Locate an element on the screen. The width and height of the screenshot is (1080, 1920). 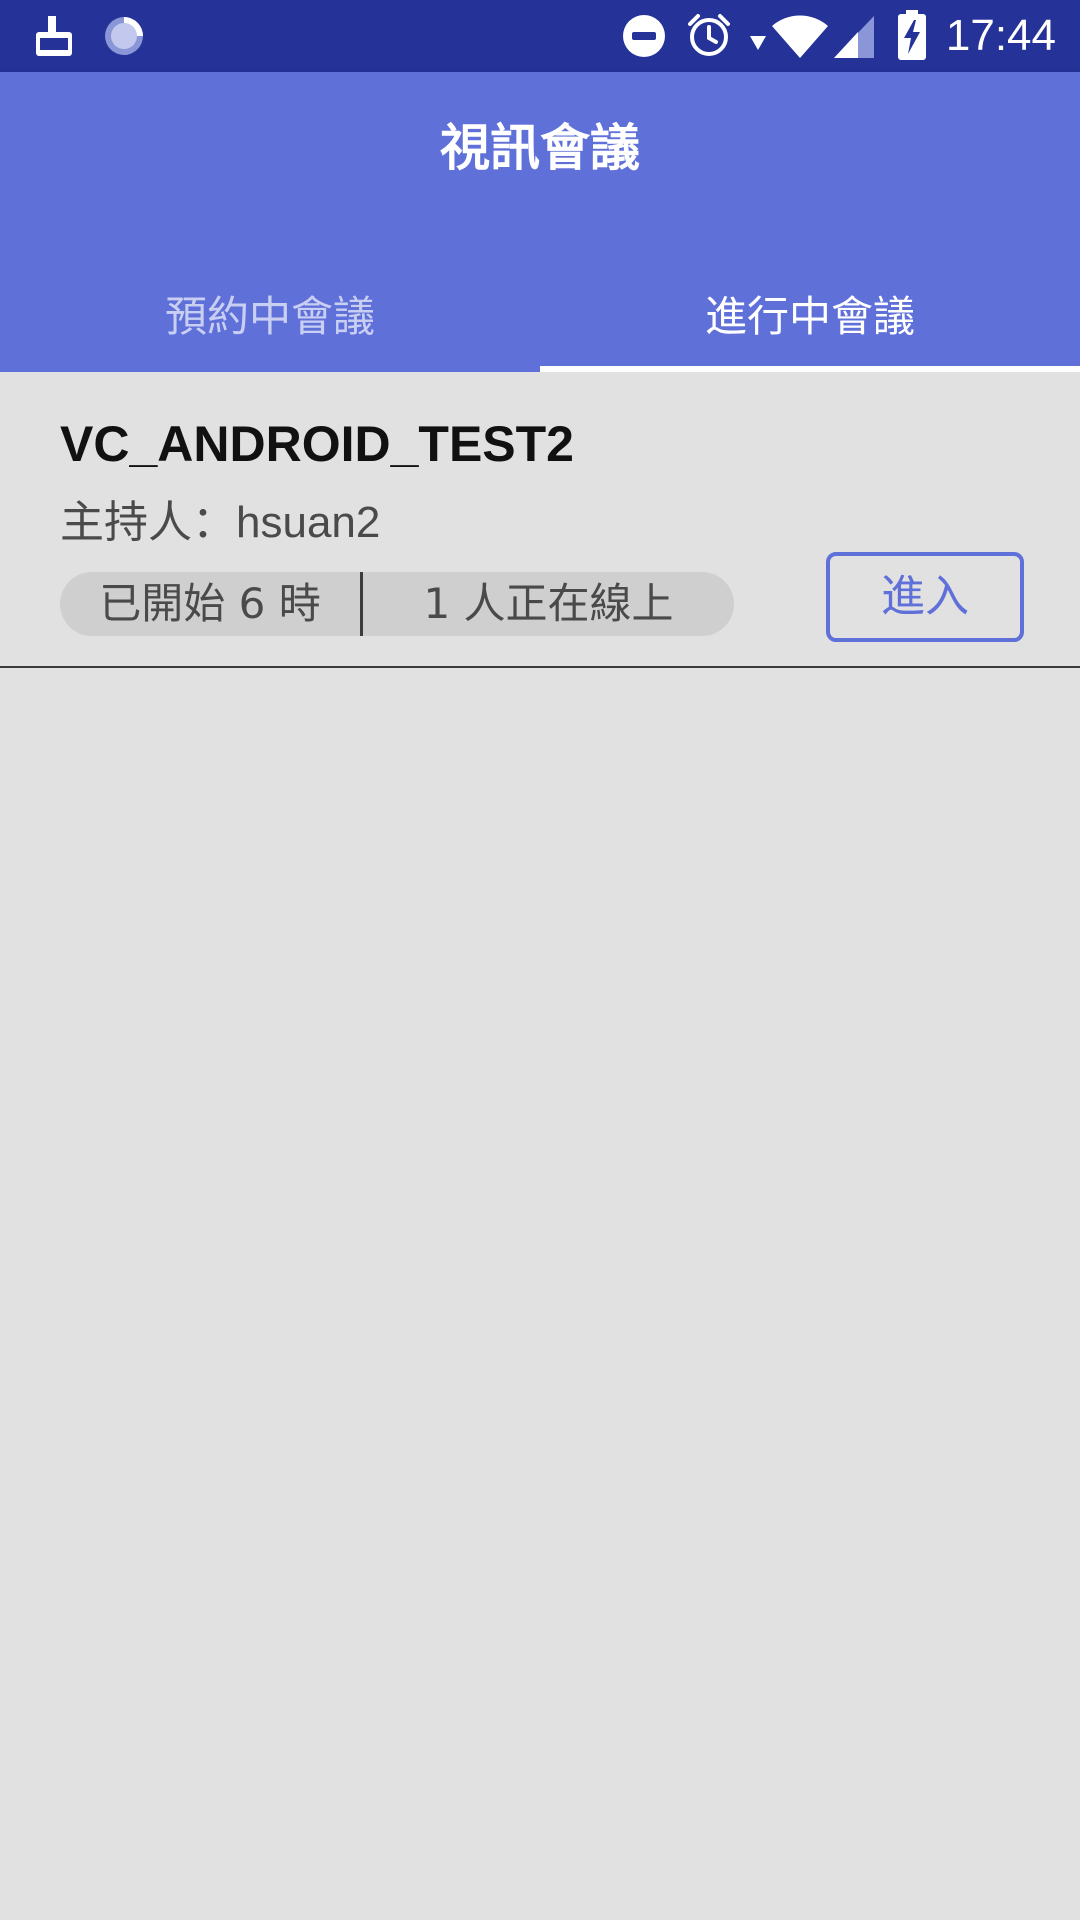
tab-scheduled-meetings: 預約中會議 is located at coordinates (270, 317).